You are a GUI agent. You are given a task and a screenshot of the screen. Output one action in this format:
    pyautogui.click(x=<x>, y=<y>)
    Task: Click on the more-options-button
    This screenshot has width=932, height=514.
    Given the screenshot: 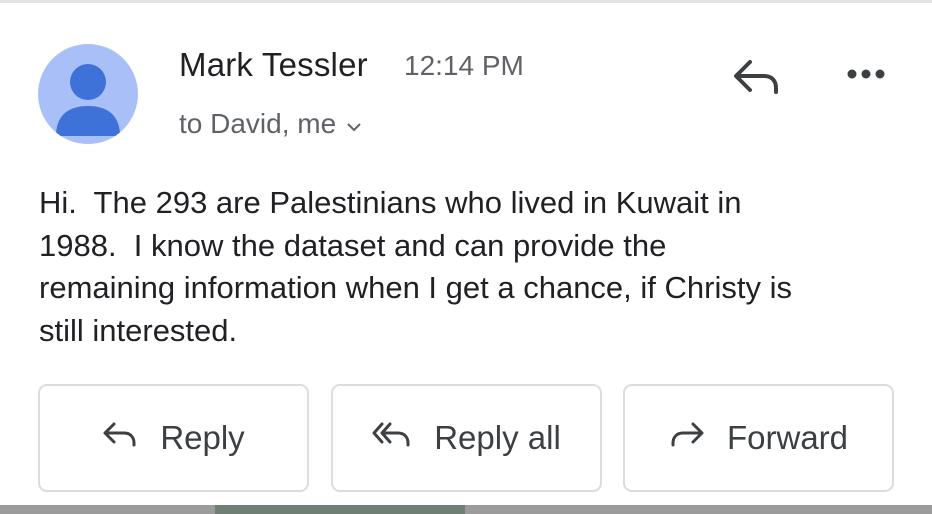 What is the action you would take?
    pyautogui.click(x=866, y=74)
    